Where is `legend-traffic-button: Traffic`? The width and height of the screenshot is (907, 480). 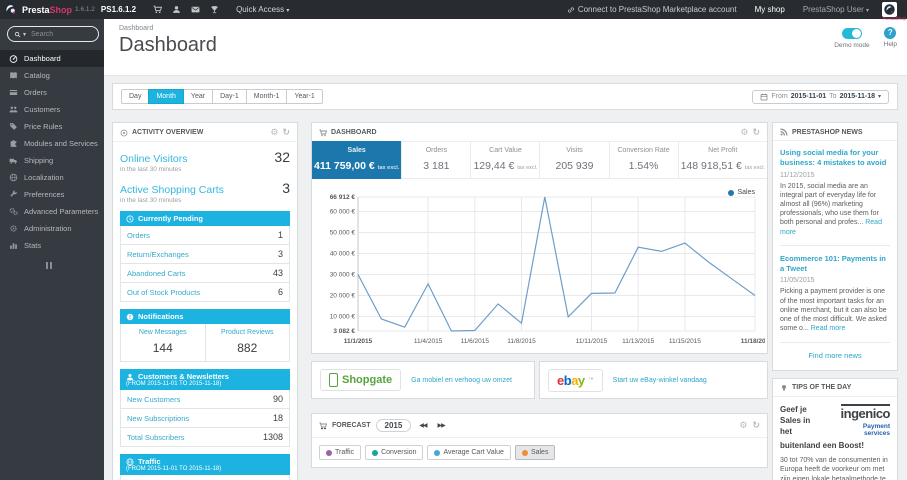 legend-traffic-button: Traffic is located at coordinates (340, 452).